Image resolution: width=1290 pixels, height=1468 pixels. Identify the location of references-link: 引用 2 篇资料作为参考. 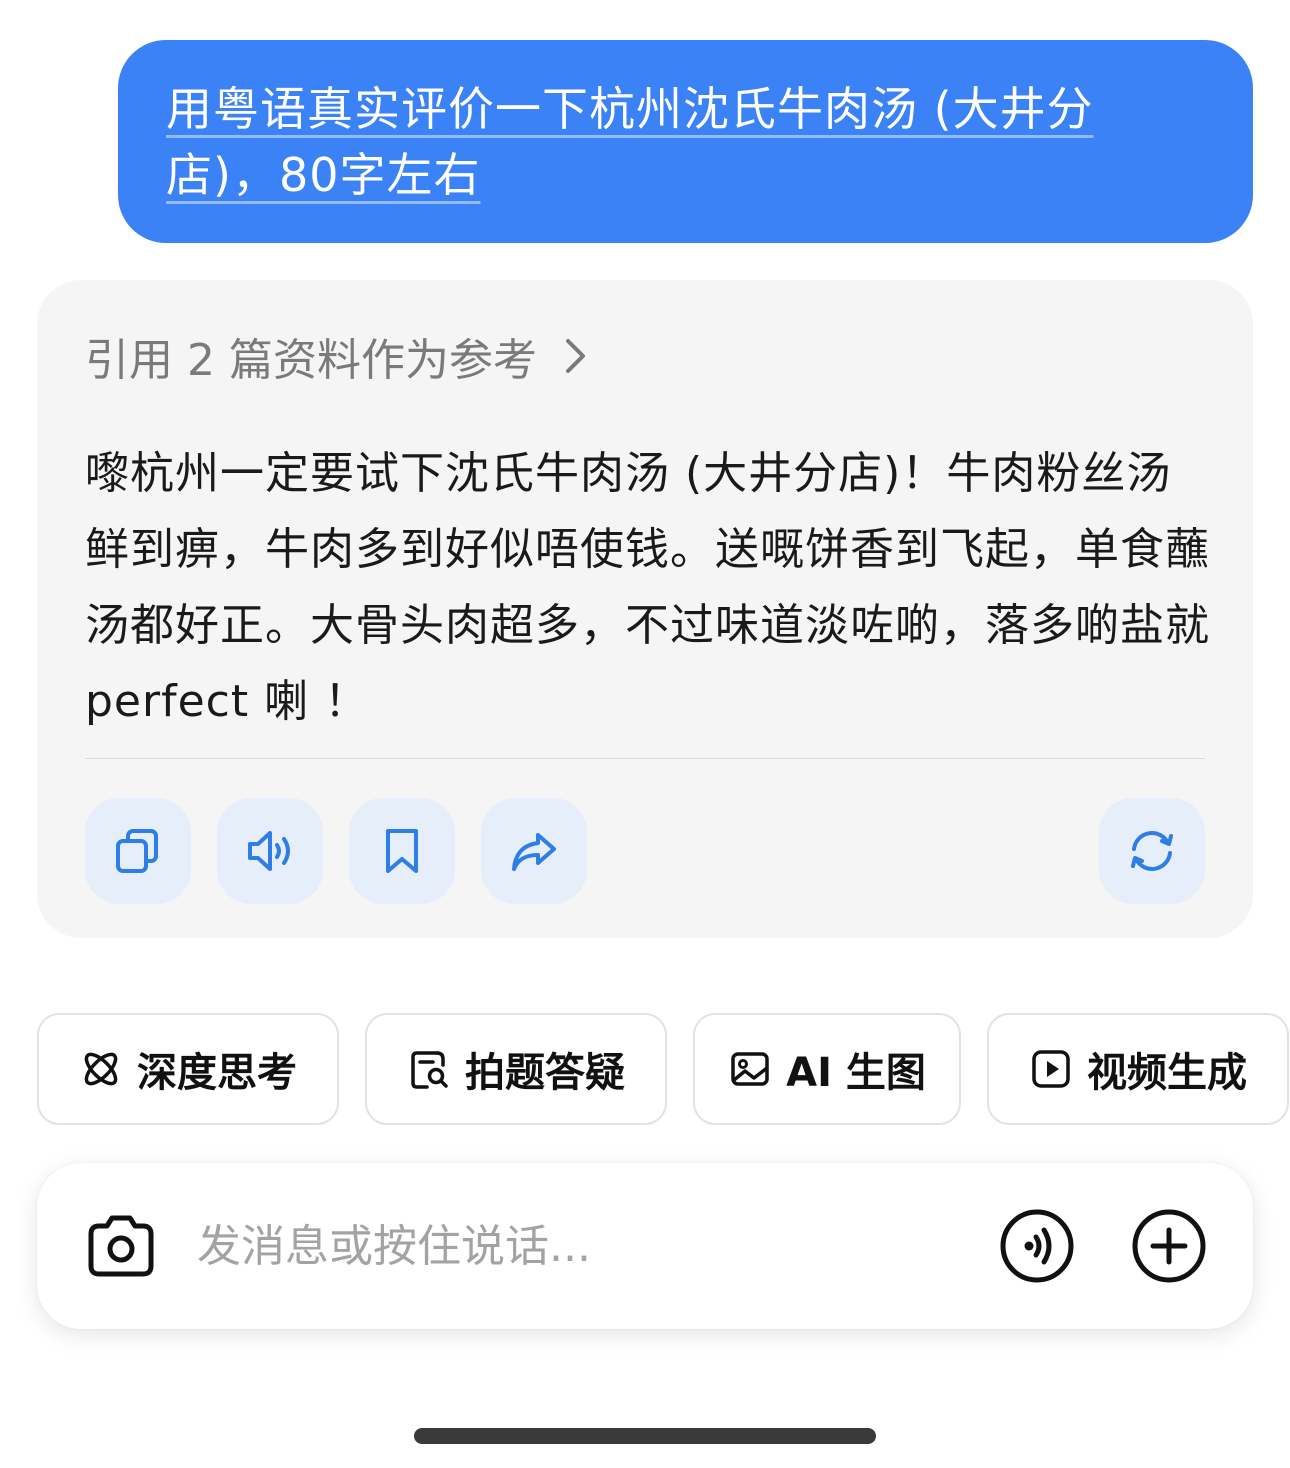
(337, 356).